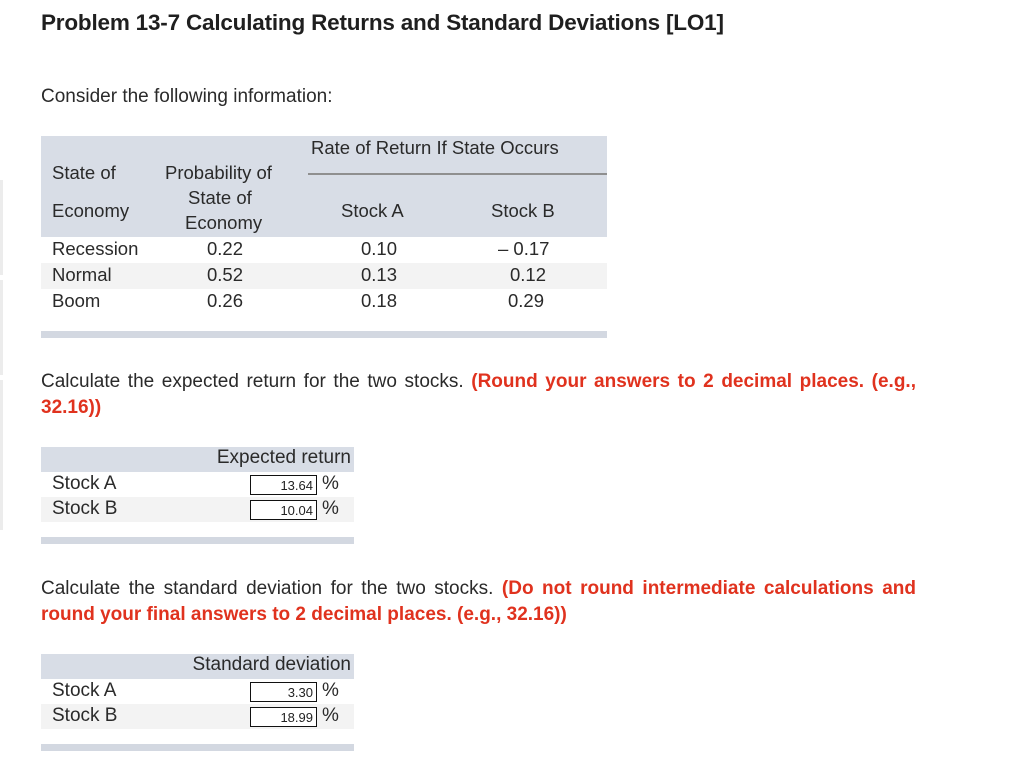  What do you see at coordinates (224, 222) in the screenshot?
I see `col-prob-line3: Economy` at bounding box center [224, 222].